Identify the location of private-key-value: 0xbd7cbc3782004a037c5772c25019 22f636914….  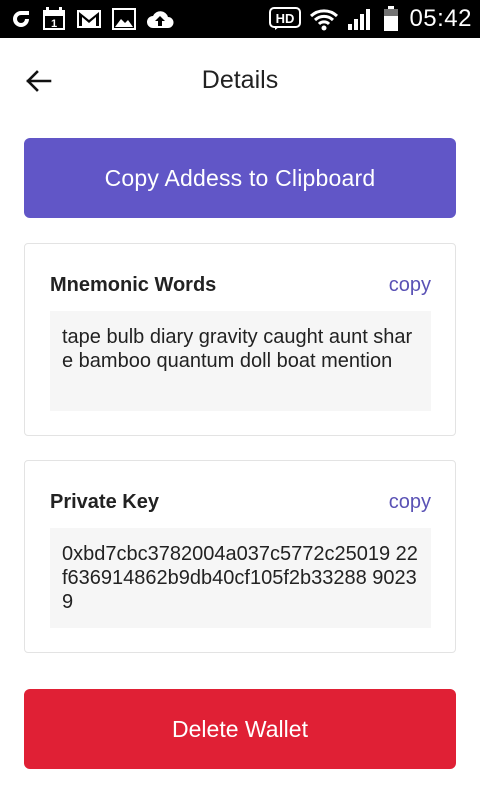
(240, 578).